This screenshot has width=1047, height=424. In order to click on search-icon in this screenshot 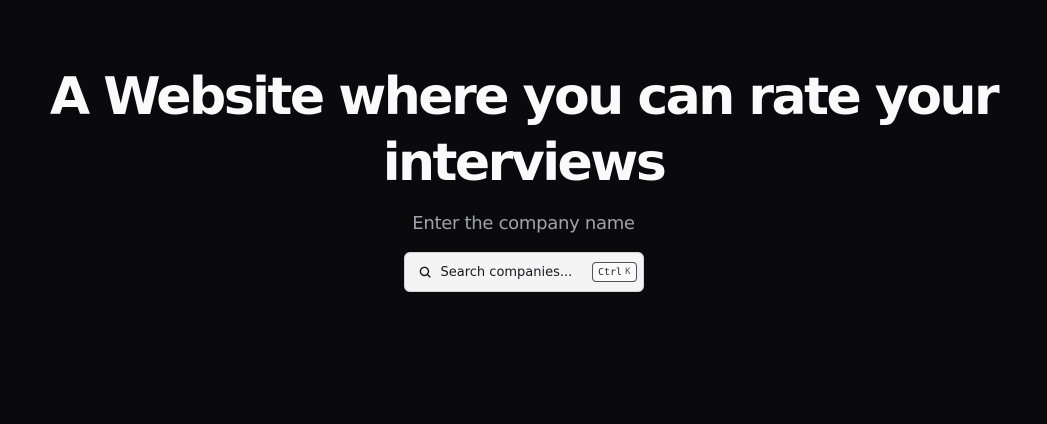, I will do `click(425, 272)`.